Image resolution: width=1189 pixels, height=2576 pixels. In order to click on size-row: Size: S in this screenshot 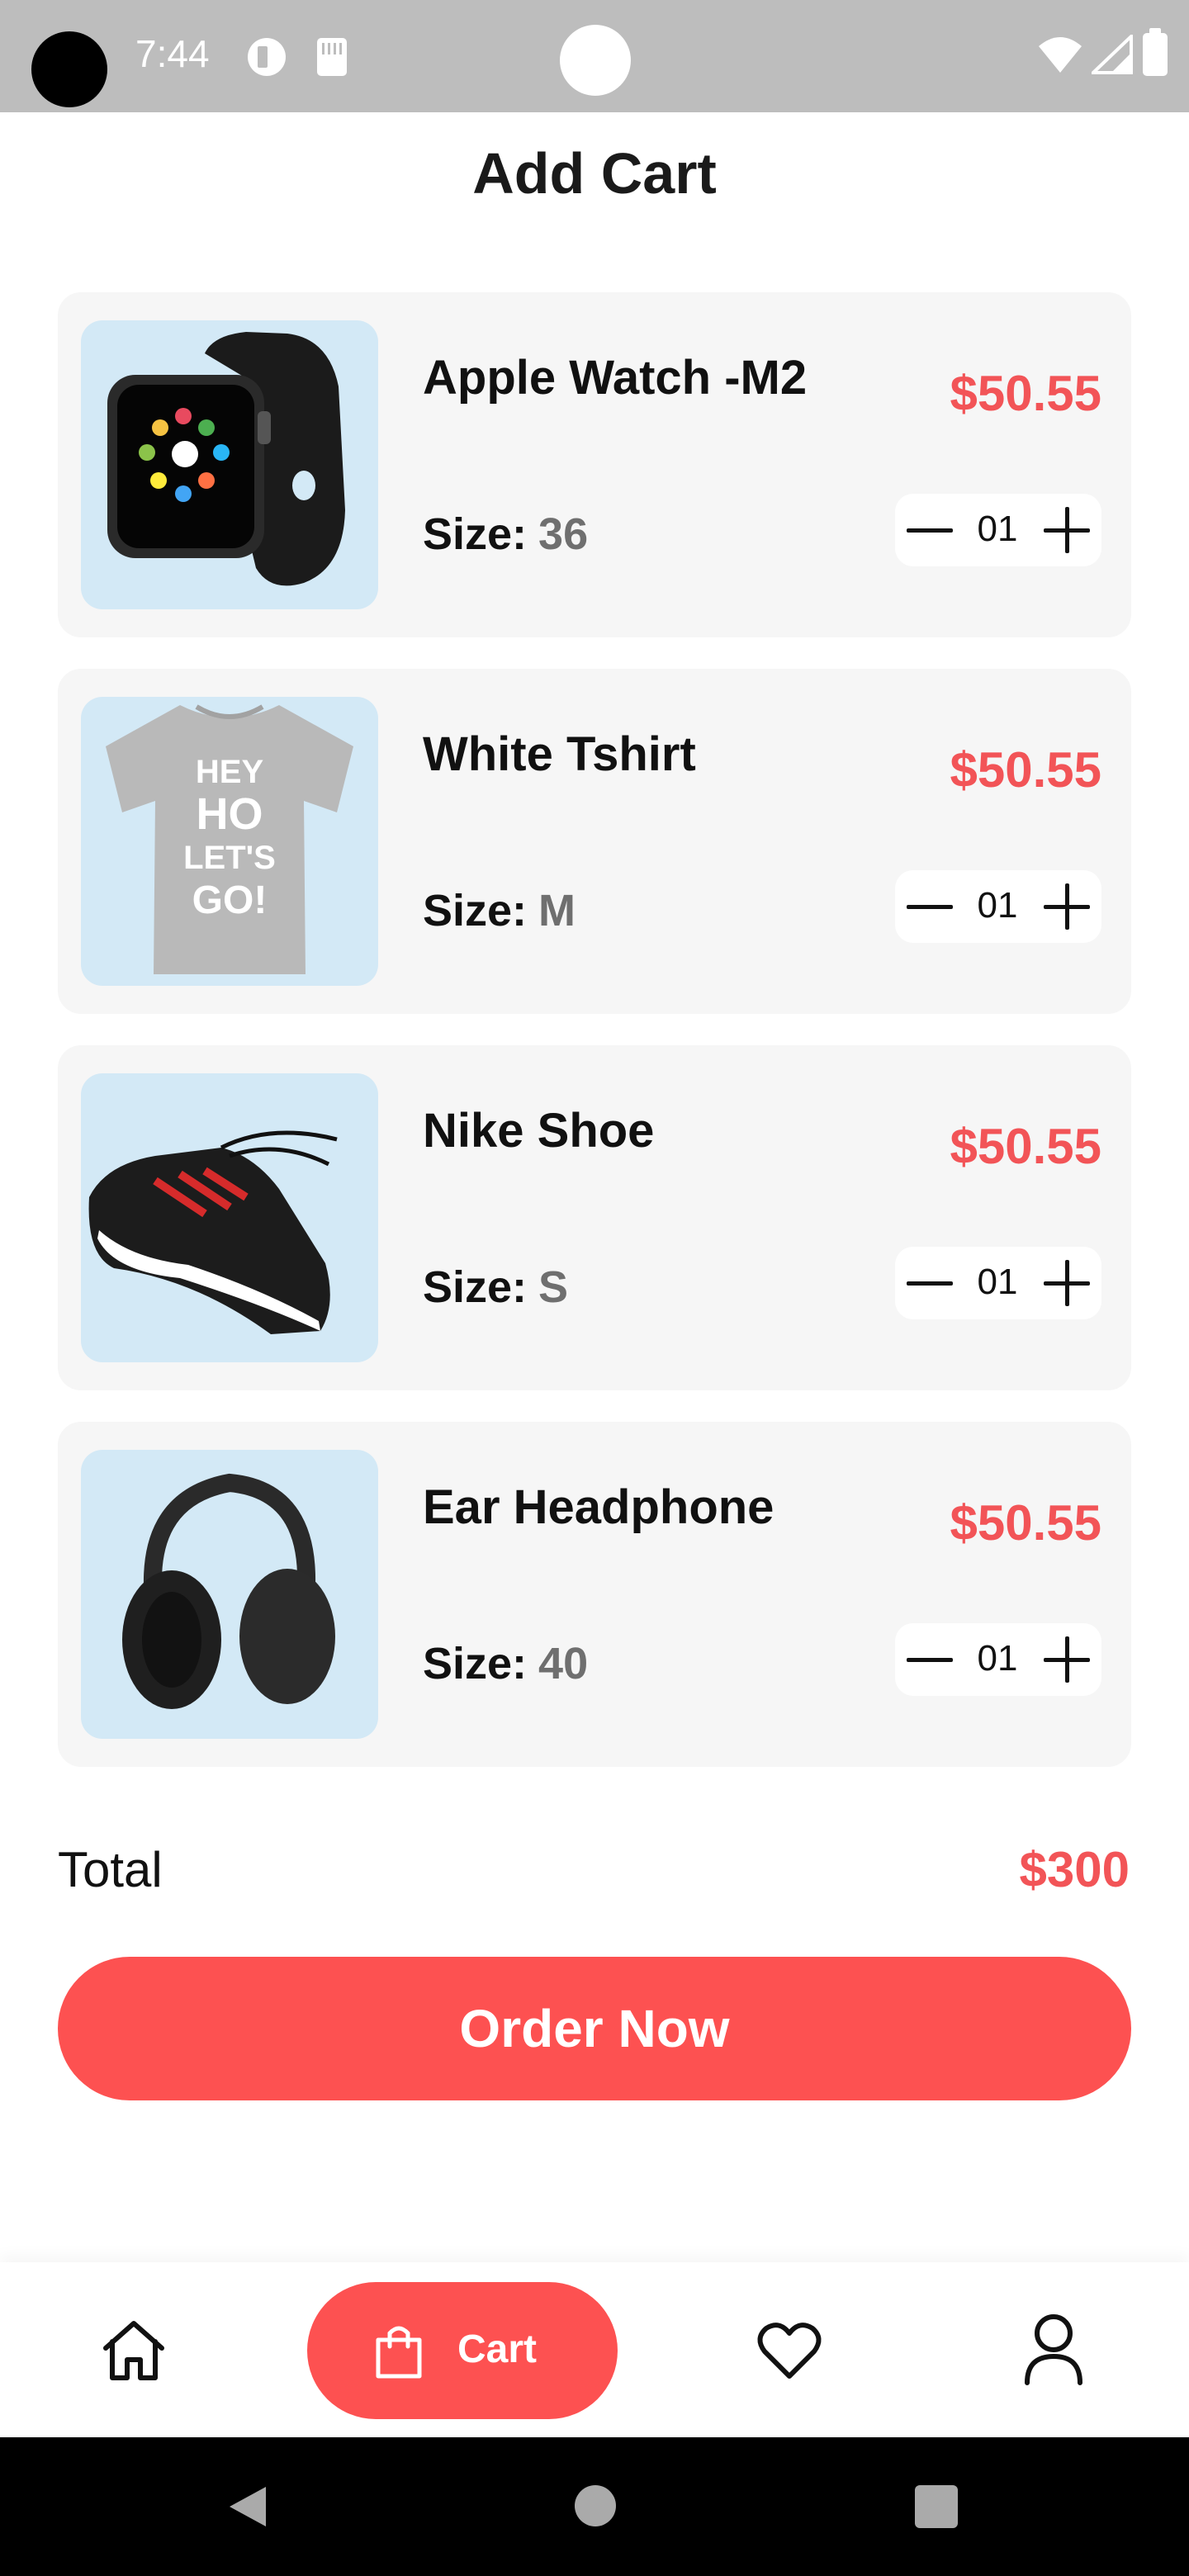, I will do `click(495, 1287)`.